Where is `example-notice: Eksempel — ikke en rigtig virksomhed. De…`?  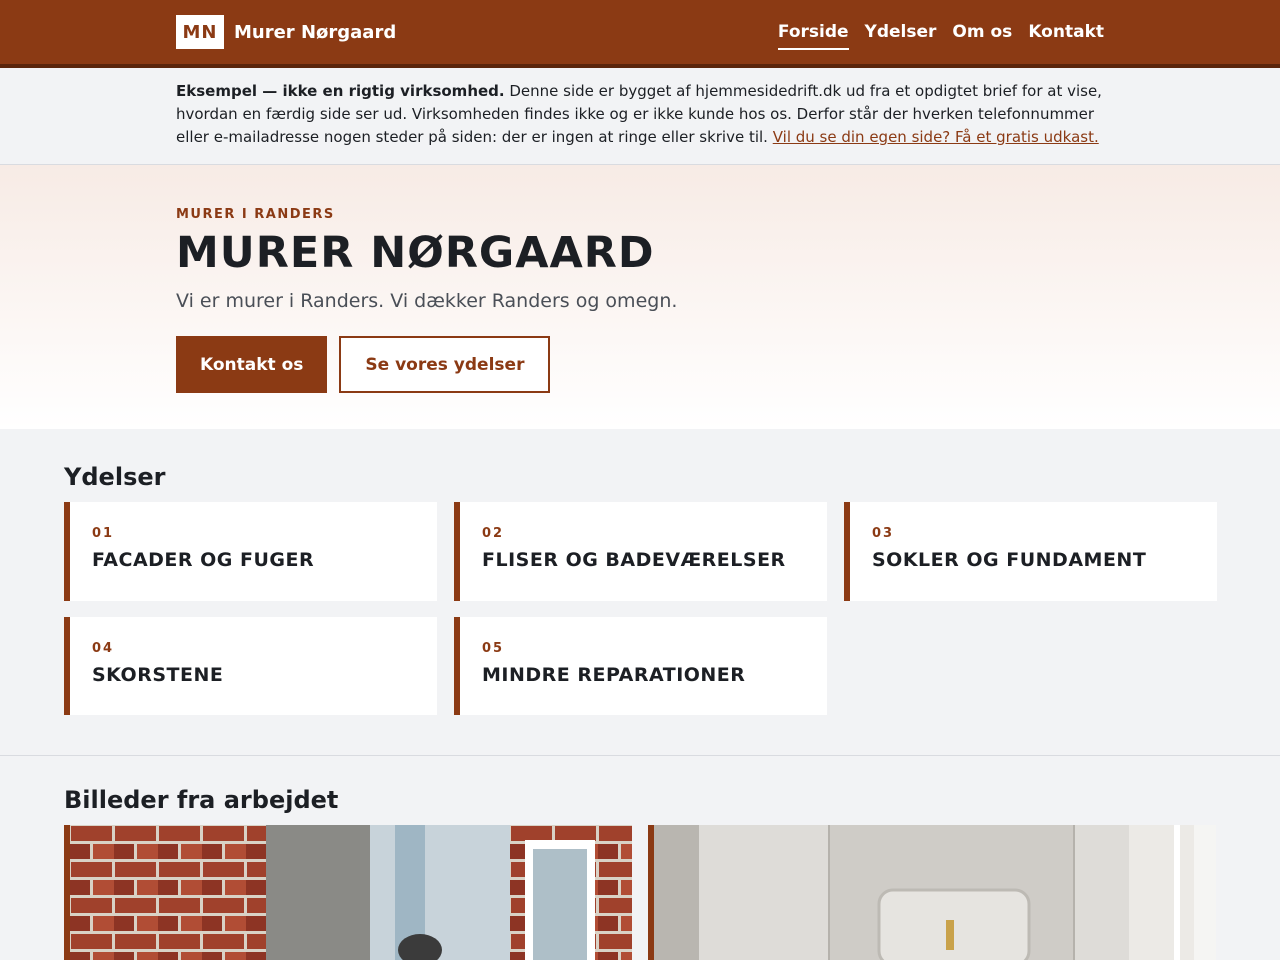 example-notice: Eksempel — ikke en rigtig virksomhed. De… is located at coordinates (640, 116).